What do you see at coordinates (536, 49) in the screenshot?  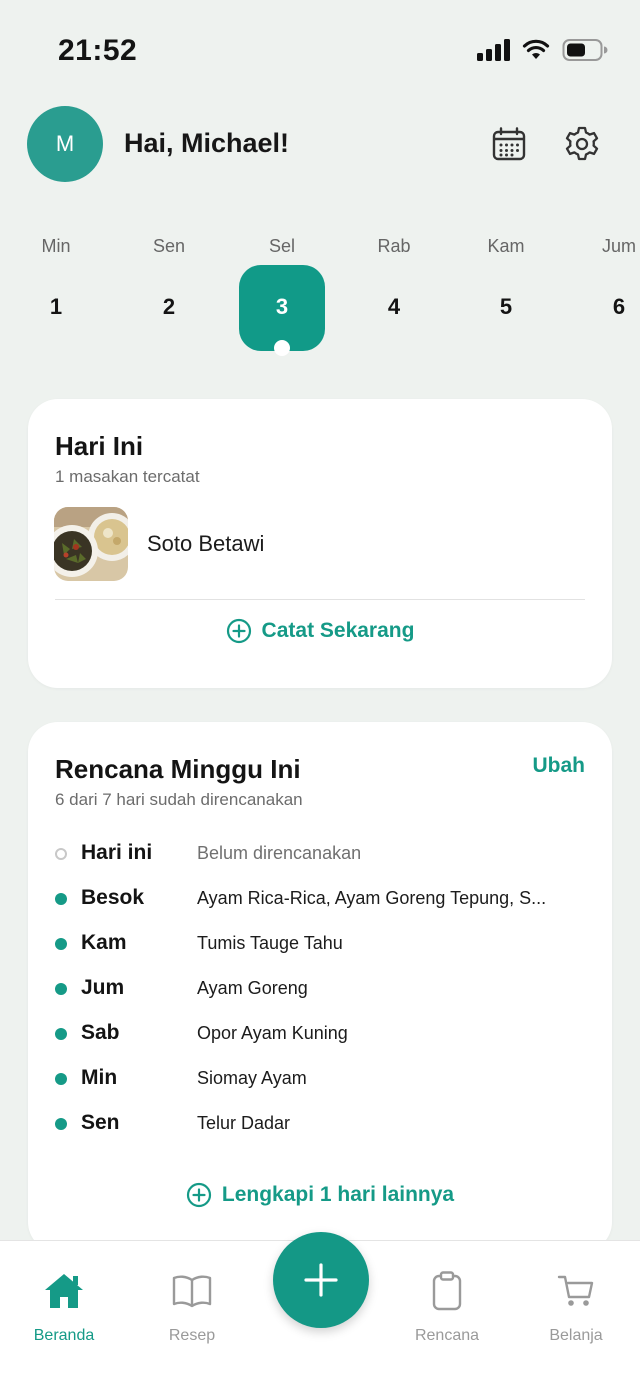 I see `wifi-icon` at bounding box center [536, 49].